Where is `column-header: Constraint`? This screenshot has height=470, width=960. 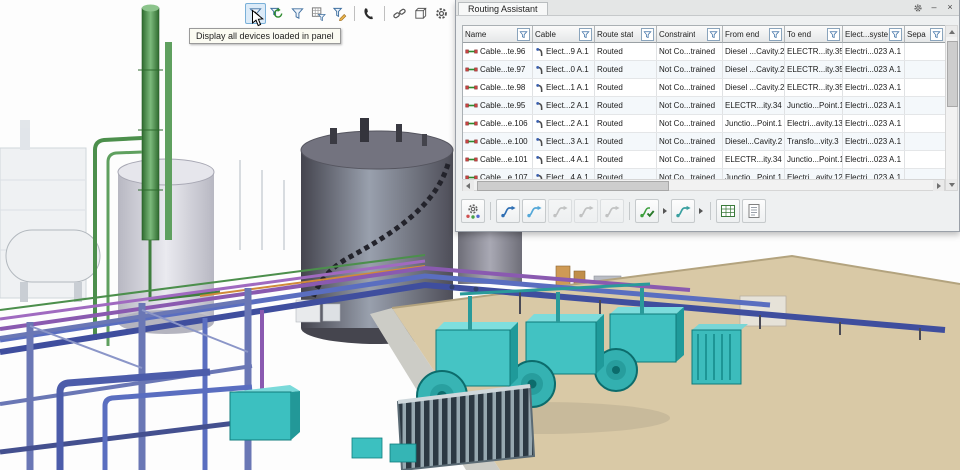 column-header: Constraint is located at coordinates (690, 34).